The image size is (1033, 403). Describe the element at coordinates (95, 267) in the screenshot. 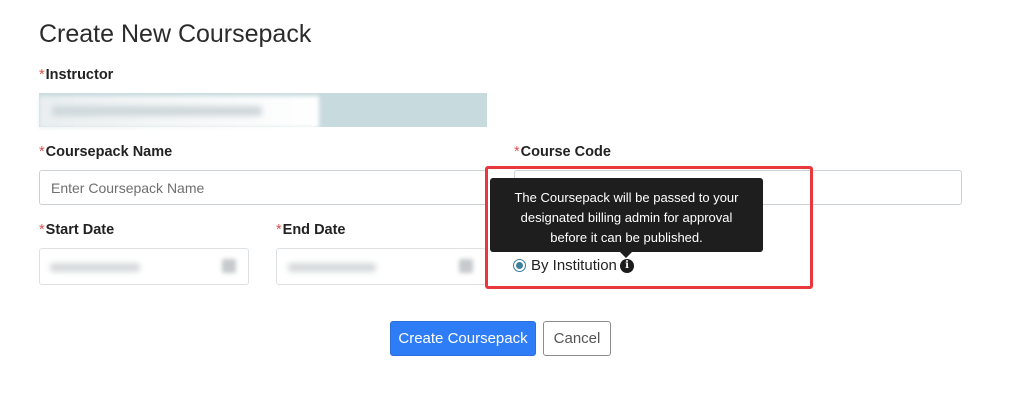

I see `start-date-value-blur` at that location.